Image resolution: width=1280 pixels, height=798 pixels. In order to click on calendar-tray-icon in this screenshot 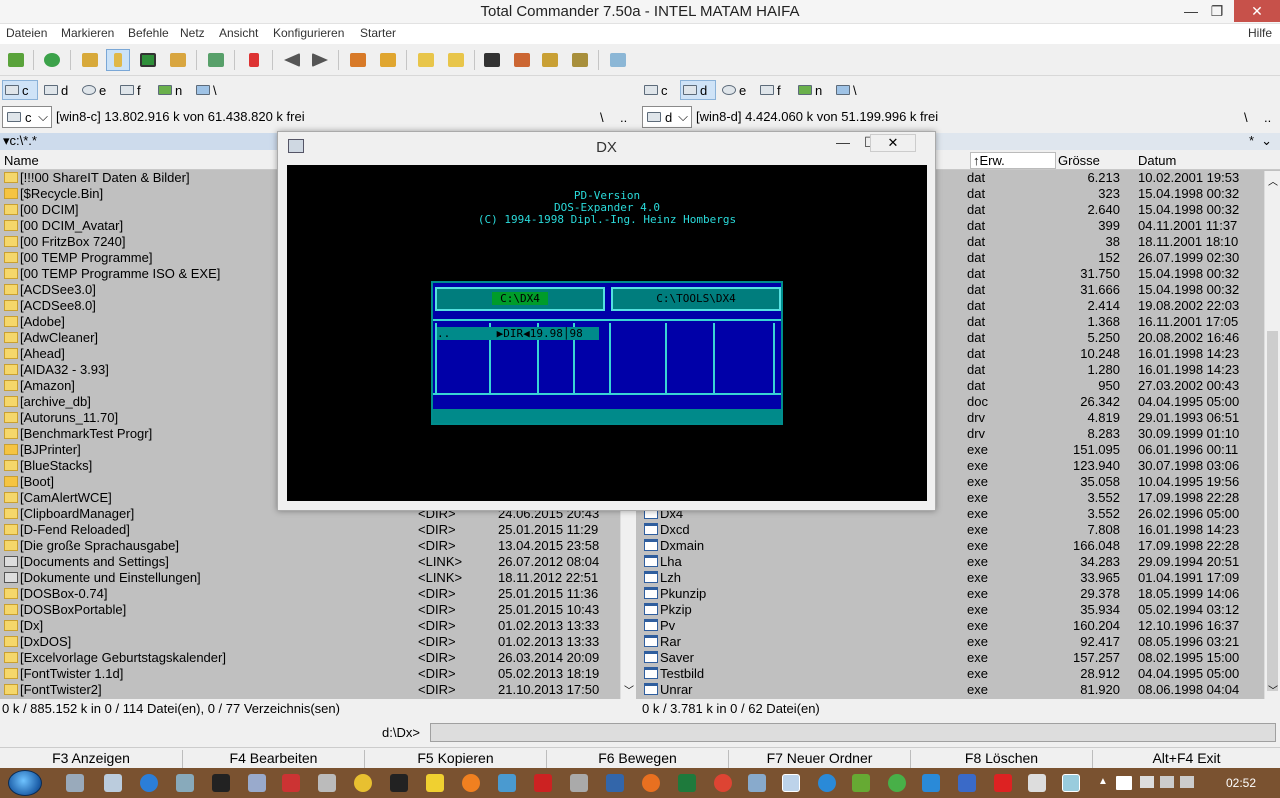, I will do `click(1124, 783)`.